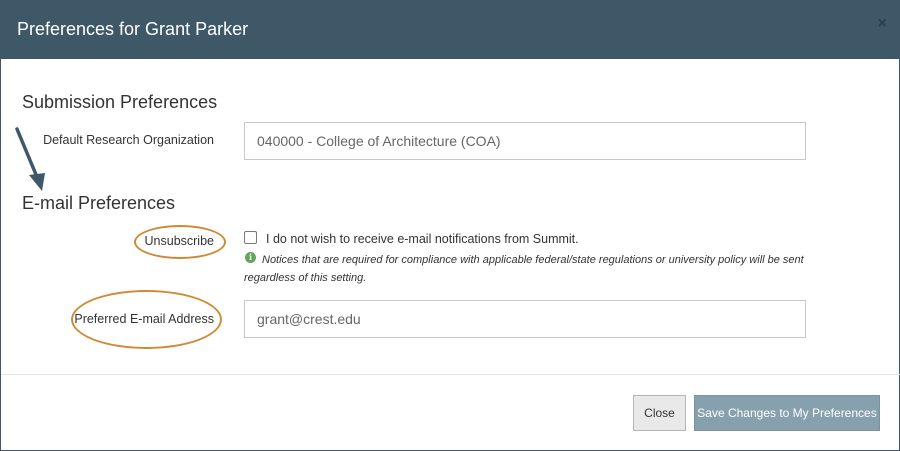 This screenshot has width=900, height=451. I want to click on close-icon: ×, so click(882, 24).